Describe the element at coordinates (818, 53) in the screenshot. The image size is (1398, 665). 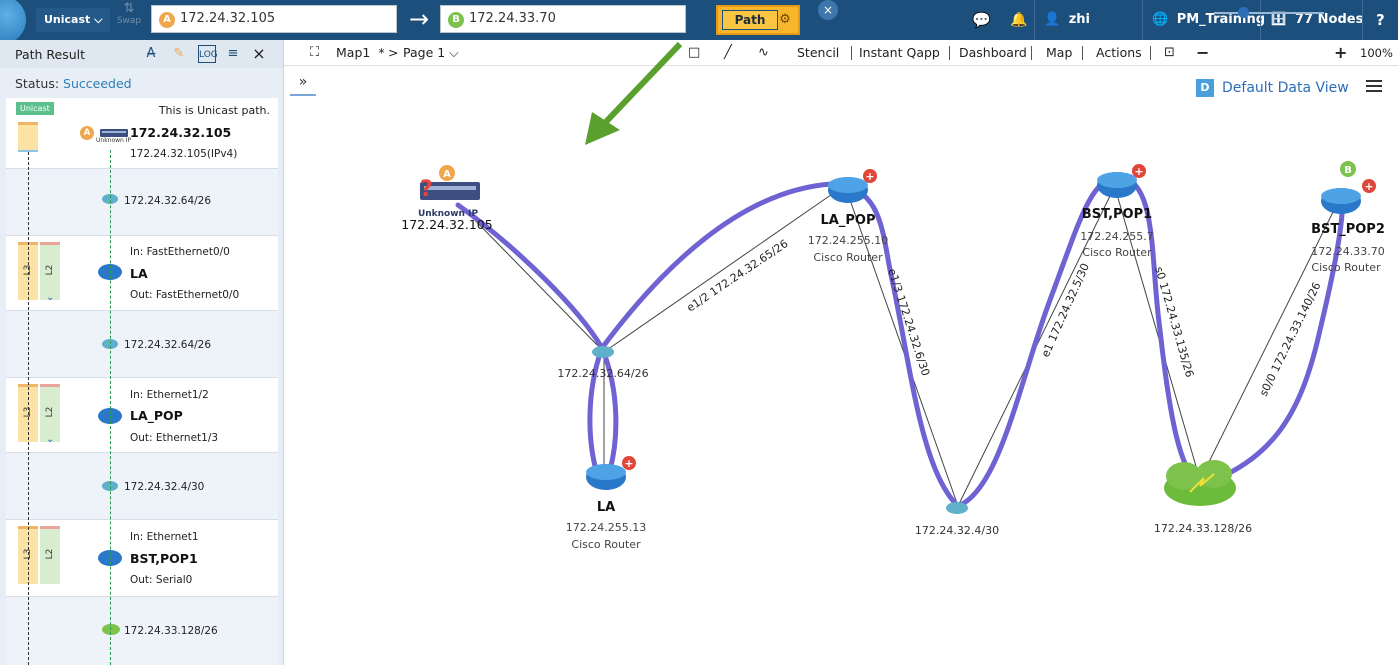
I see `stencil-button: Stencil` at that location.